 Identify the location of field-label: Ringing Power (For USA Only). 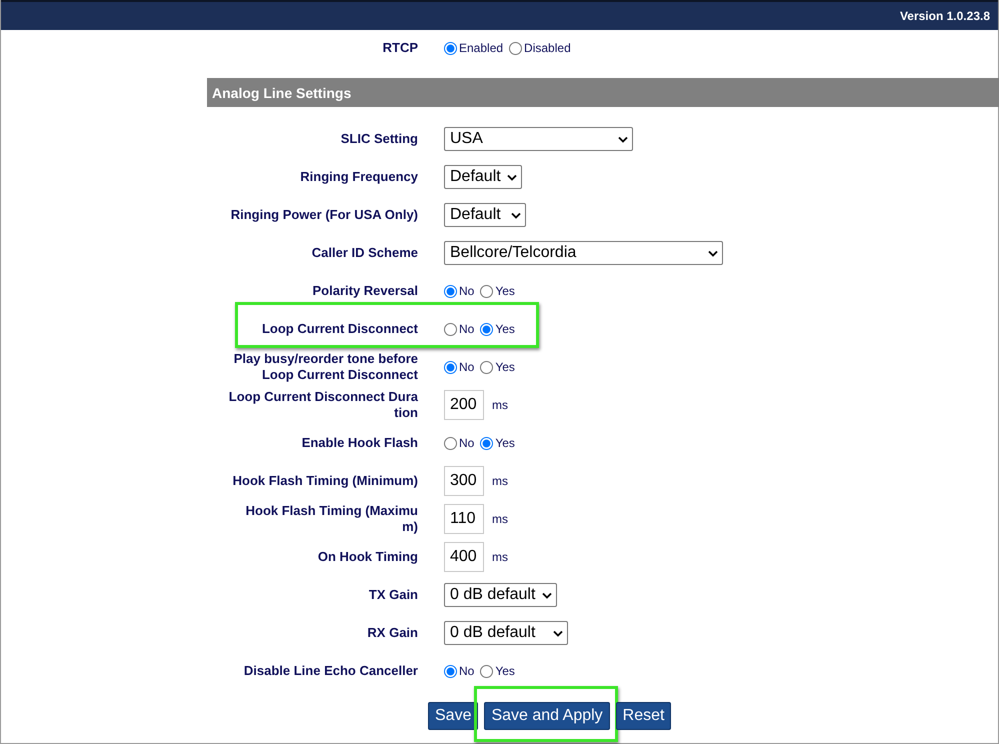
(324, 215).